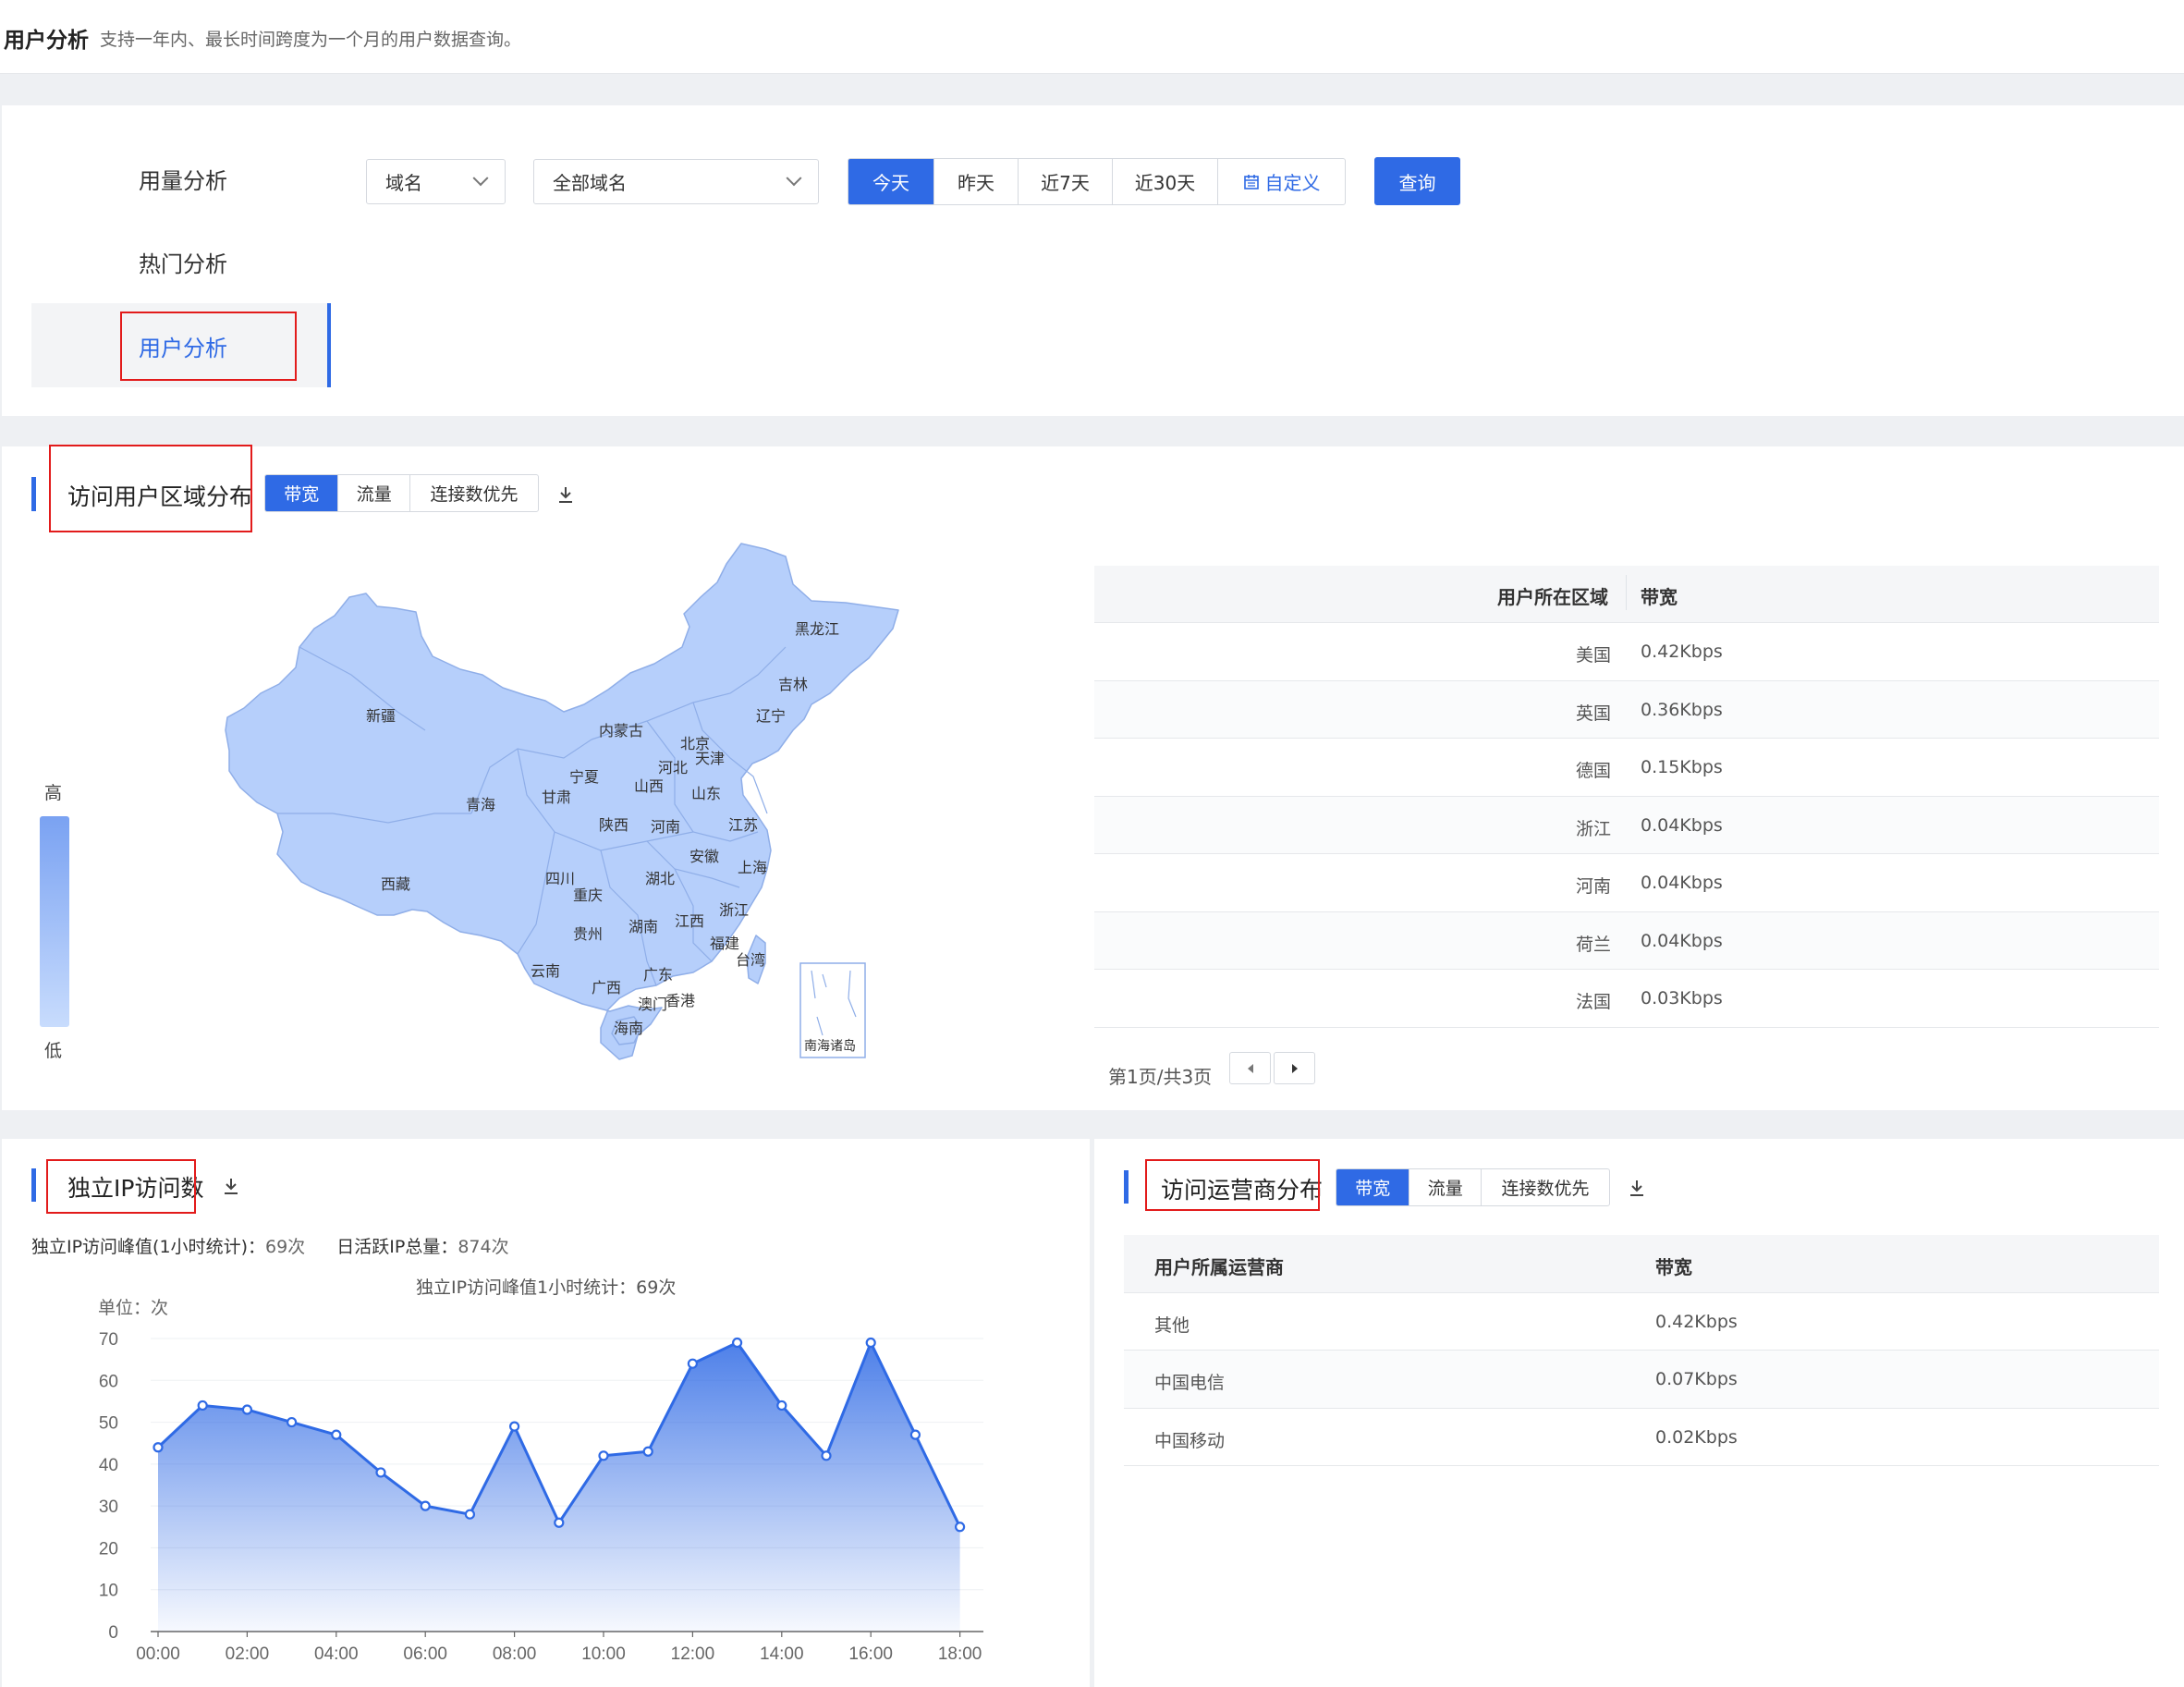  Describe the element at coordinates (1682, 710) in the screenshot. I see `region-cell-value: 0.36Kbps` at that location.